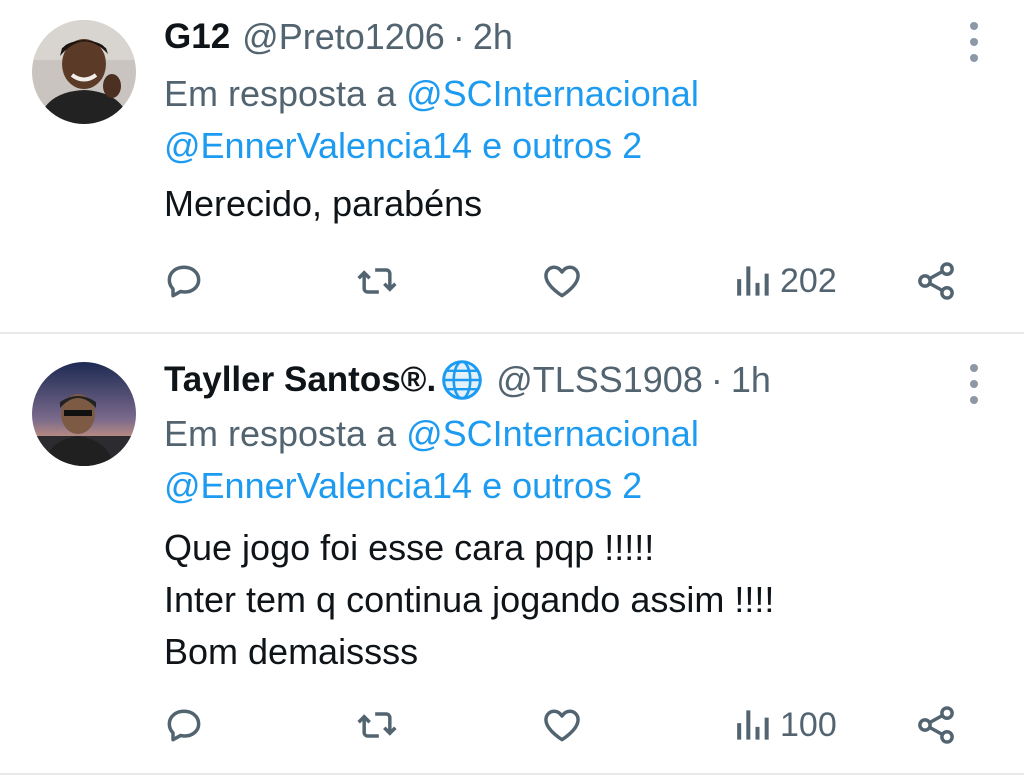 This screenshot has height=783, width=1024. Describe the element at coordinates (343, 37) in the screenshot. I see `user-handle: @Preto1206` at that location.